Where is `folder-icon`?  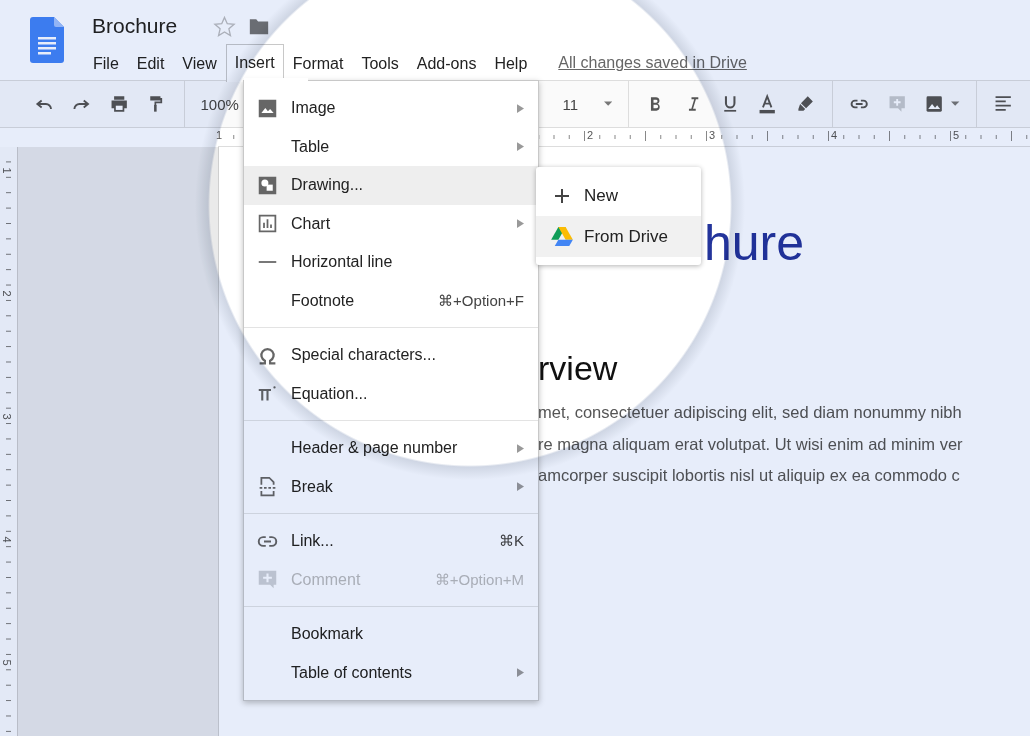
folder-icon is located at coordinates (259, 26).